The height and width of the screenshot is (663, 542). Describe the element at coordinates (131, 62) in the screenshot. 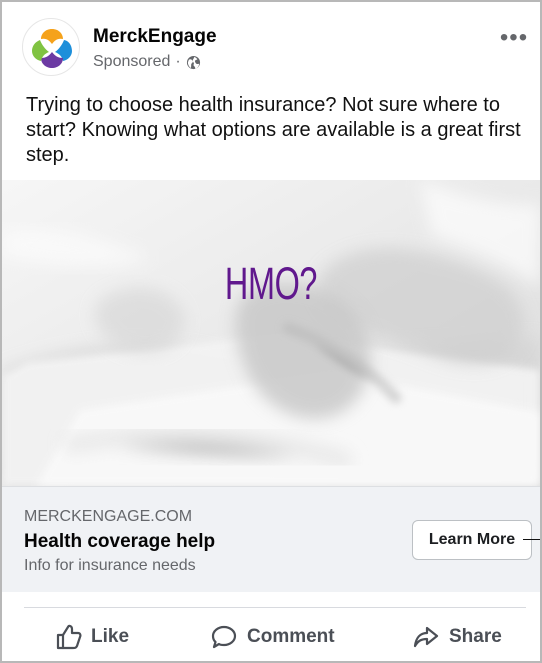

I see `sponsored-label: Sponsored` at that location.